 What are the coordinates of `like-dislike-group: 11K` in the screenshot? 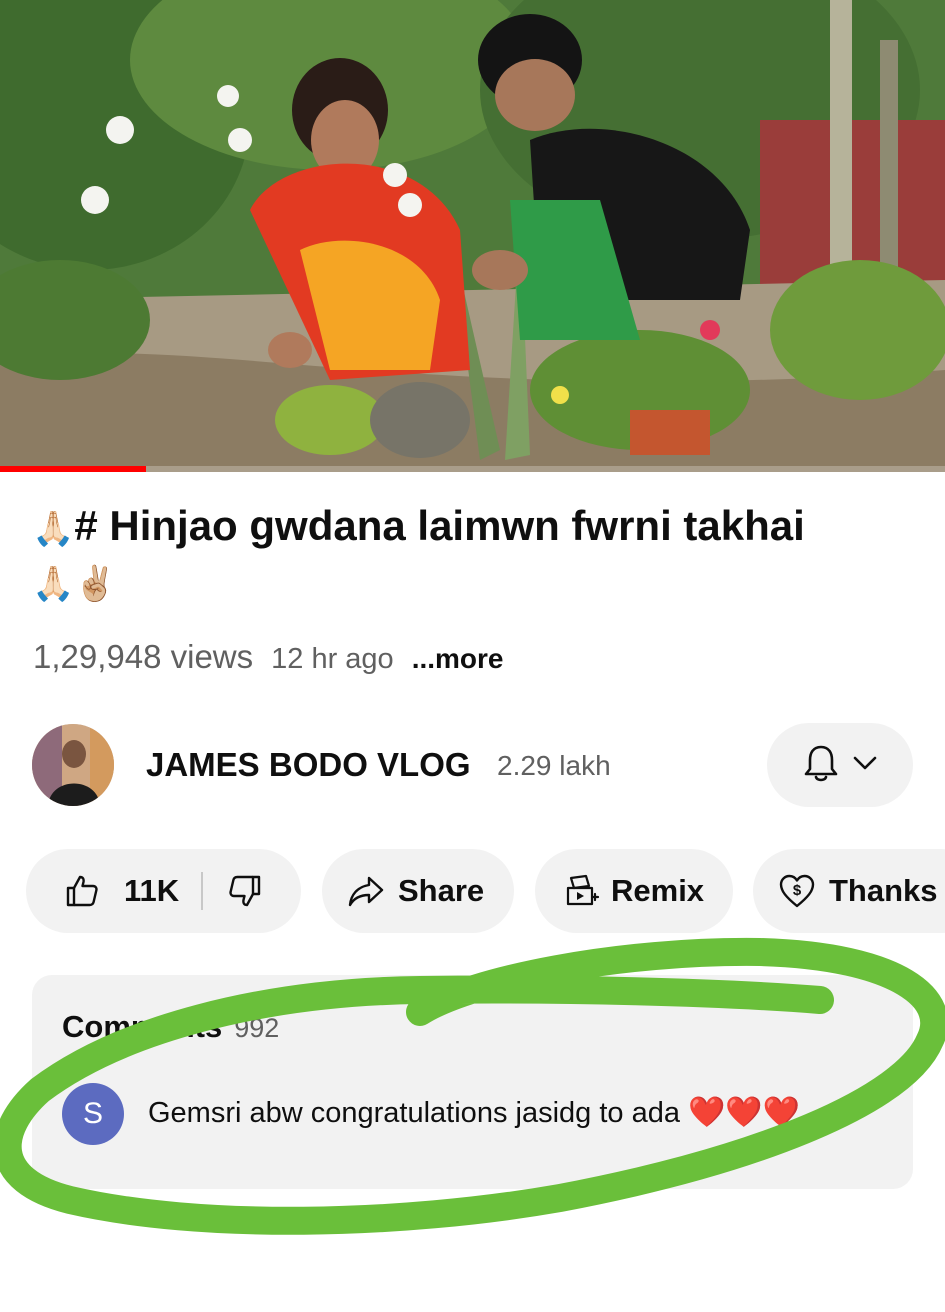 It's located at (163, 891).